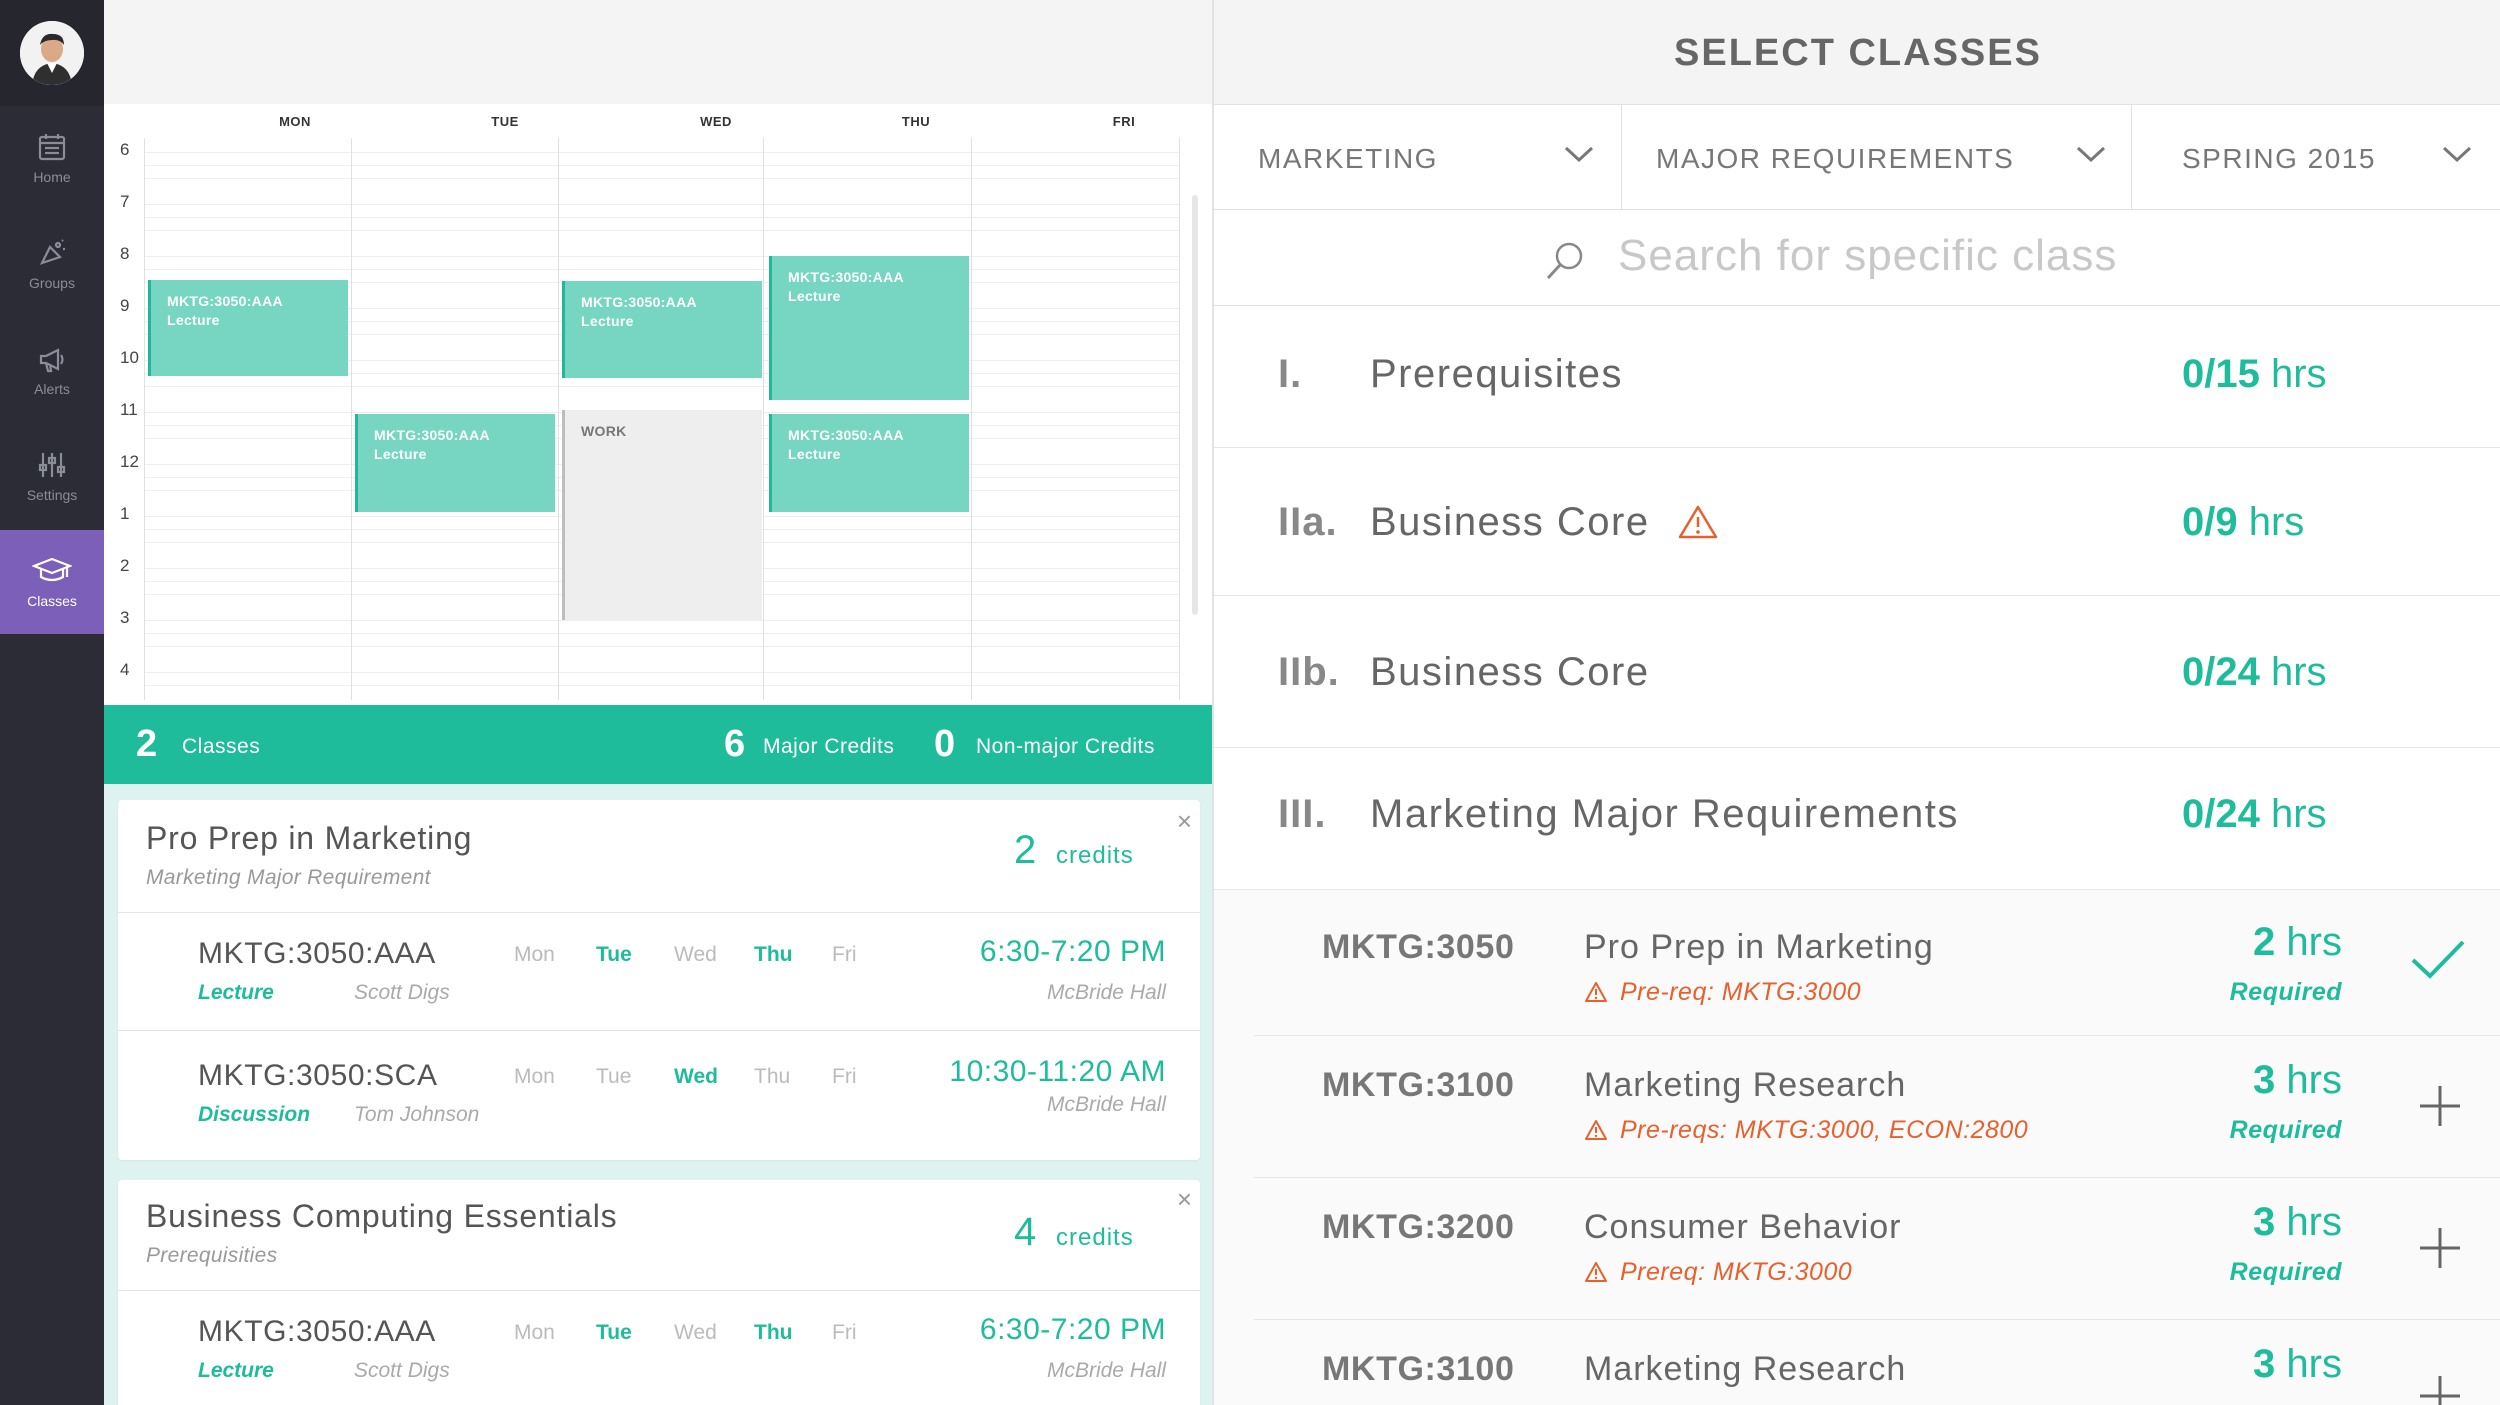  Describe the element at coordinates (2297, 942) in the screenshot. I see `course-hours: 2 hrs` at that location.